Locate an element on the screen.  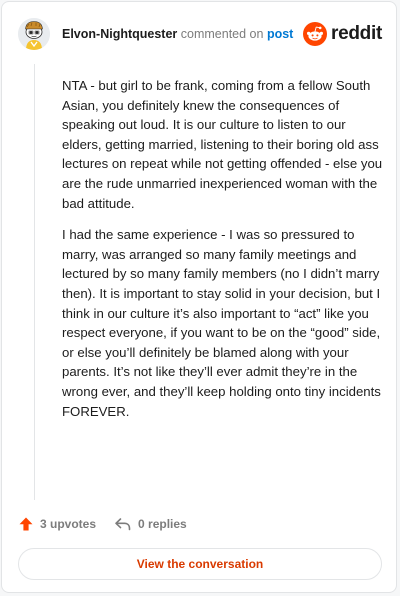
reply-arrow-icon is located at coordinates (123, 524).